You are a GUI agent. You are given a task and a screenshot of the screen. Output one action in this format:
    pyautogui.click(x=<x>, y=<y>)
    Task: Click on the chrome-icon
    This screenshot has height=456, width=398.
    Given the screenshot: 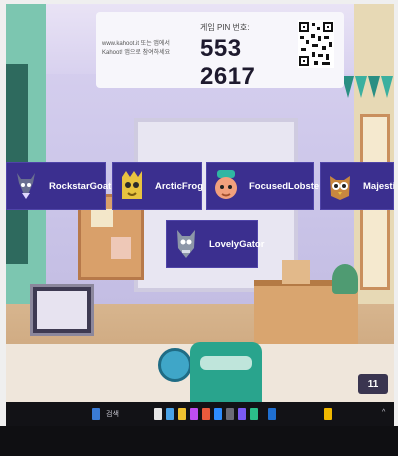 What is the action you would take?
    pyautogui.click(x=272, y=414)
    